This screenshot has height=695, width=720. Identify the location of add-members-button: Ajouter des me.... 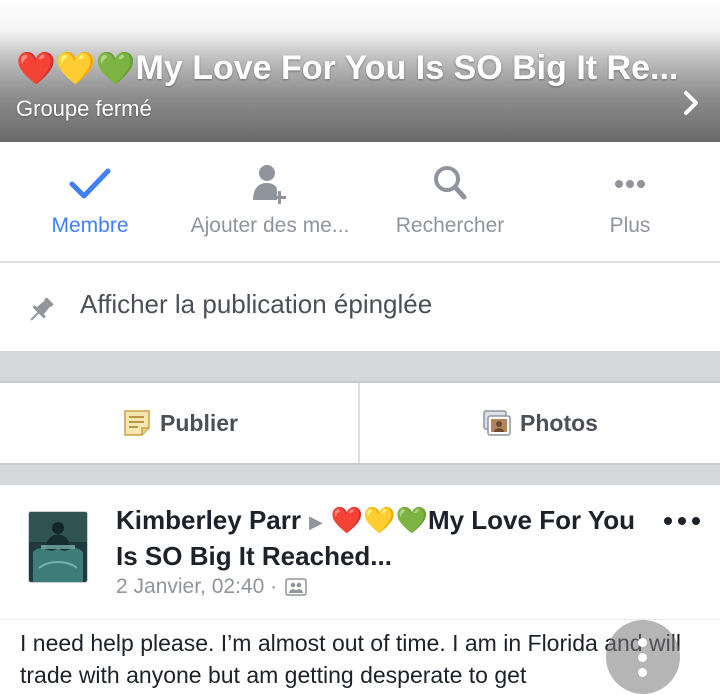
(270, 201).